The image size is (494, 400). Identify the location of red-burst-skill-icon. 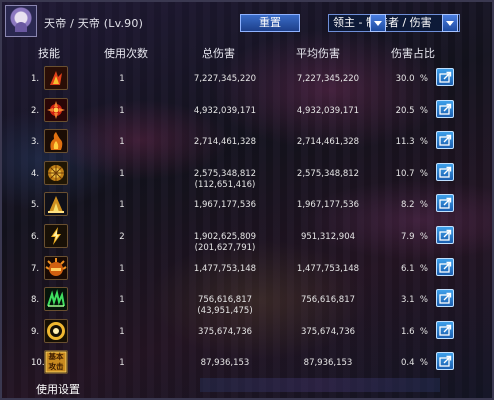
(56, 109).